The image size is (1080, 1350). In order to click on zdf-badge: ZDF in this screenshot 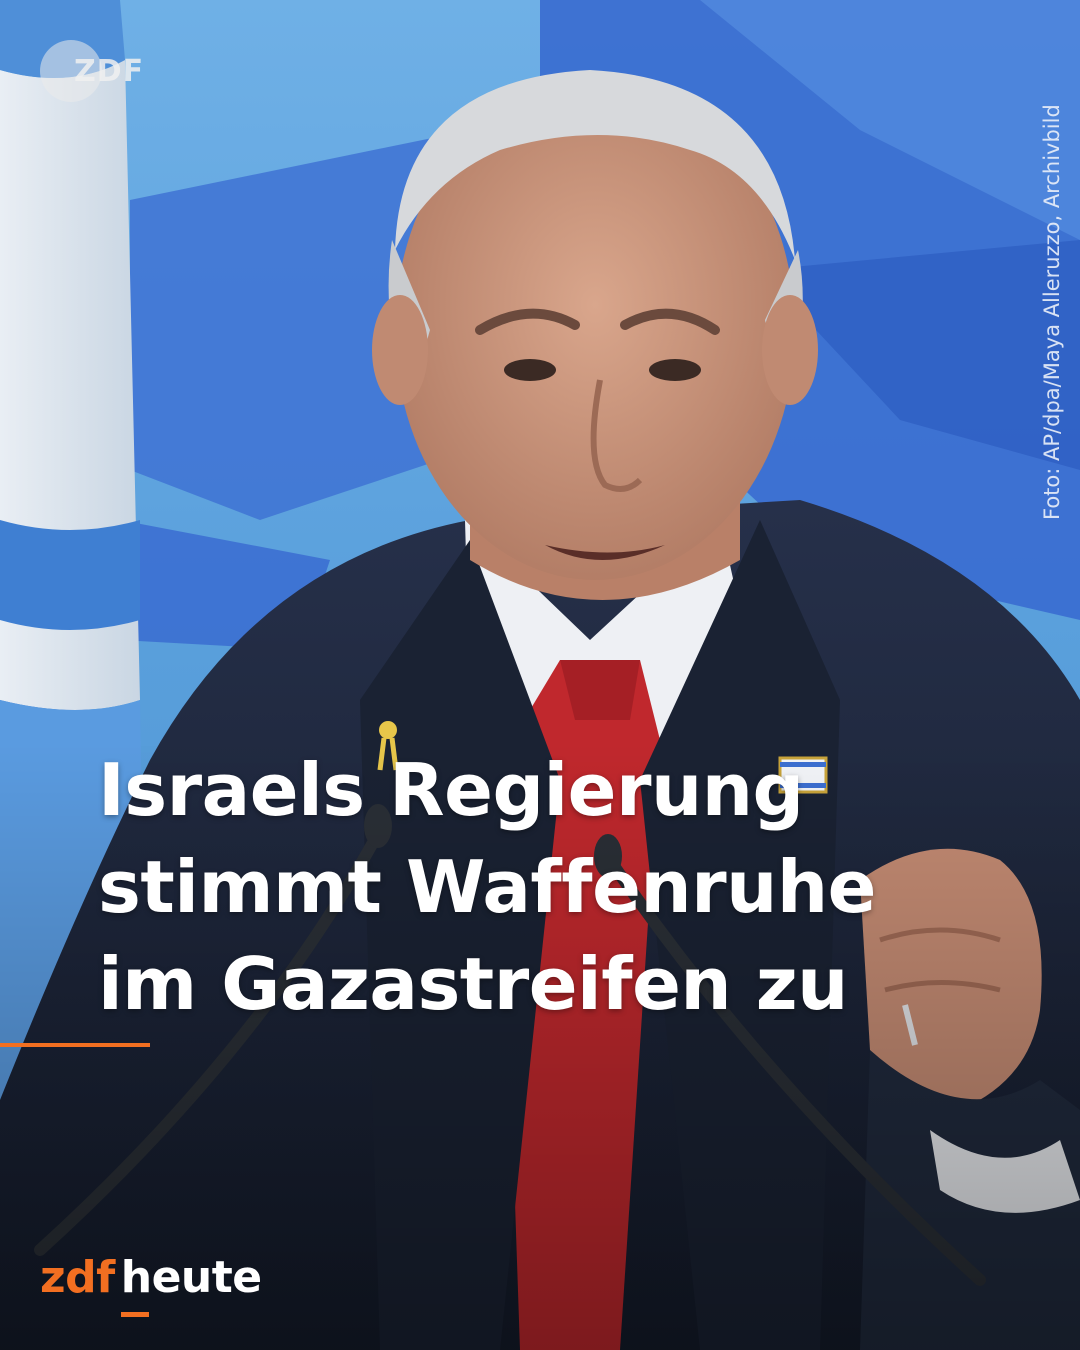, I will do `click(92, 71)`.